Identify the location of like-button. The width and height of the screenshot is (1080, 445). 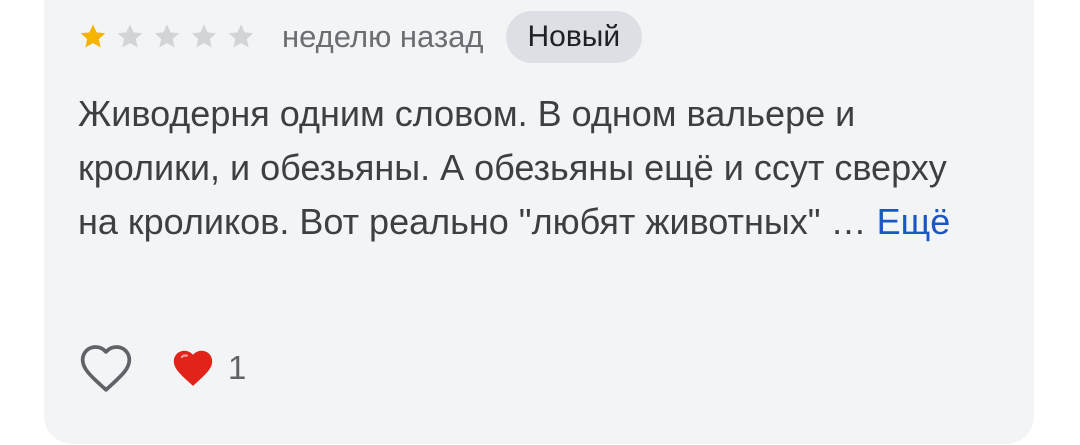
(106, 368).